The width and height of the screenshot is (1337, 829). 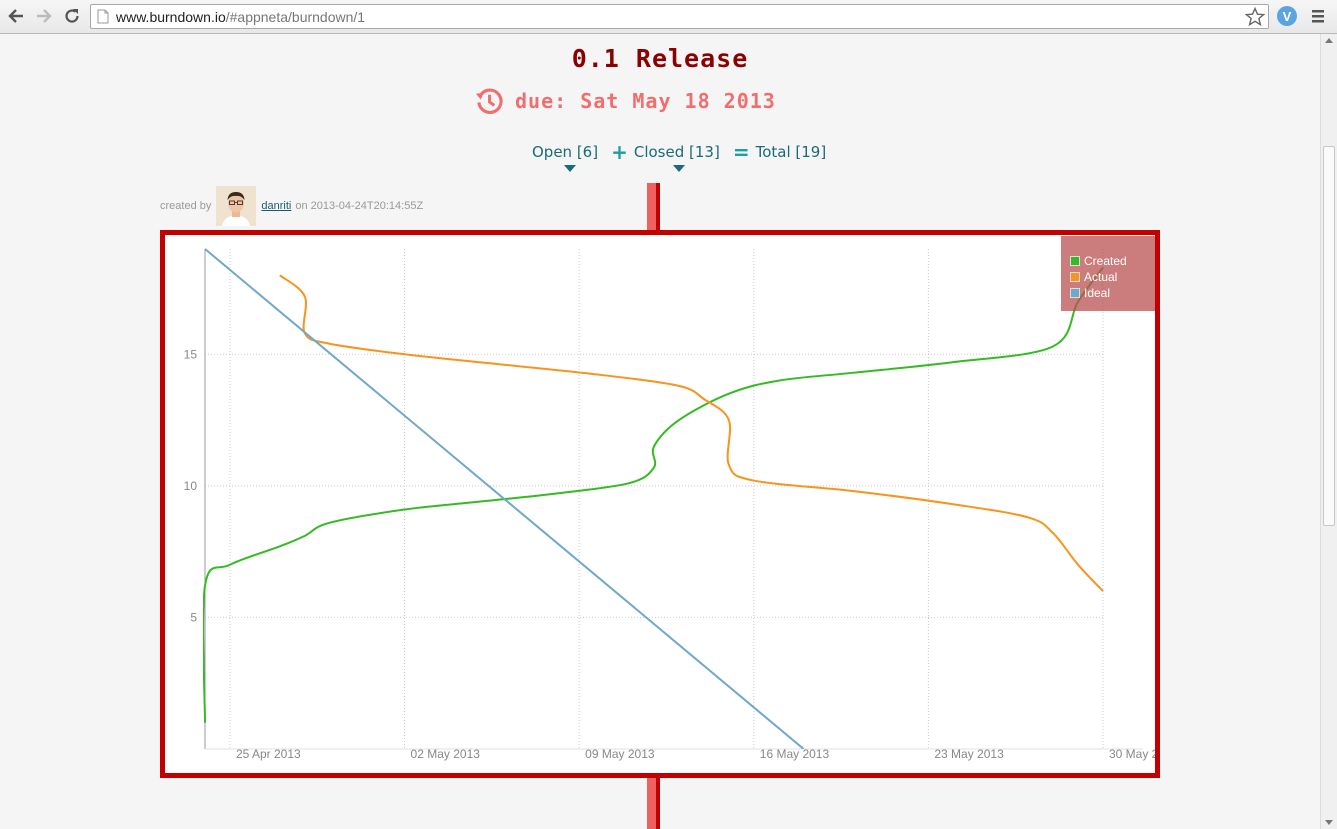 I want to click on y-tick-label: 5, so click(x=193, y=617).